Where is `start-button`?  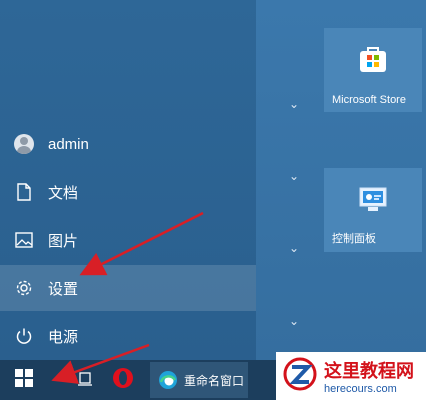
start-button is located at coordinates (24, 380).